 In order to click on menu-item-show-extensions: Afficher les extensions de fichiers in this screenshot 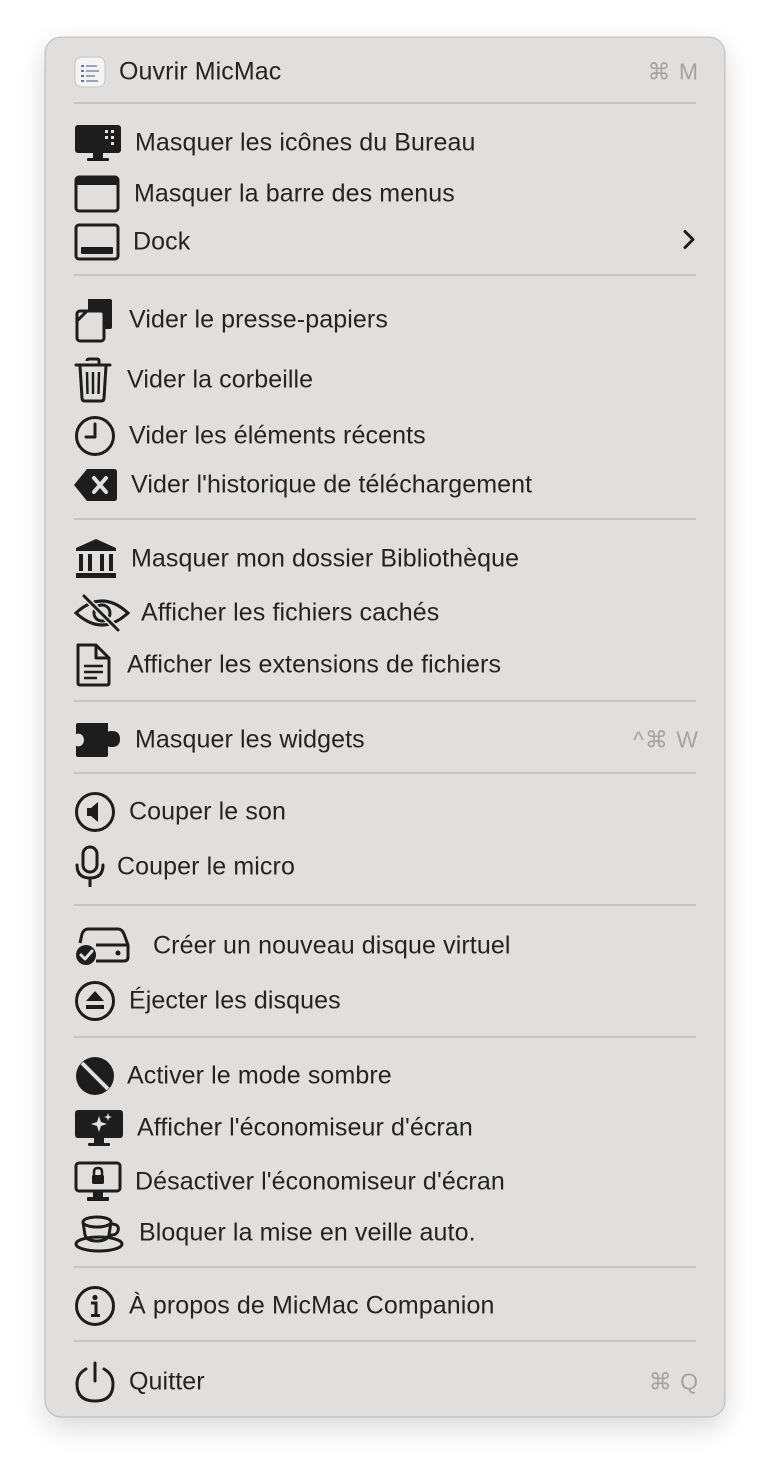, I will do `click(386, 665)`.